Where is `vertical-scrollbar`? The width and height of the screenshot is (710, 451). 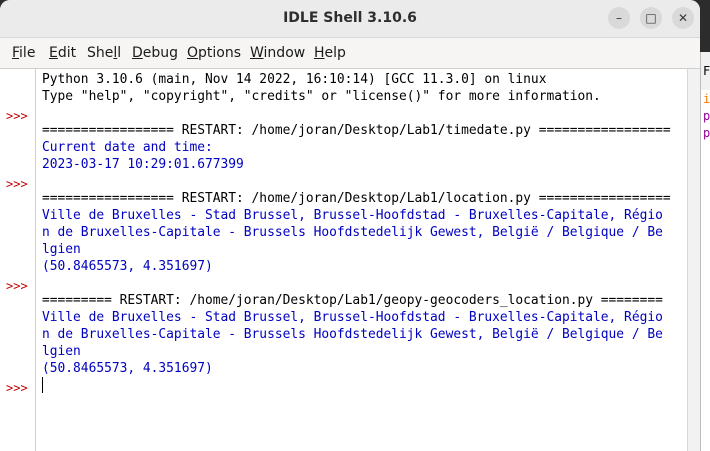
vertical-scrollbar is located at coordinates (693, 260).